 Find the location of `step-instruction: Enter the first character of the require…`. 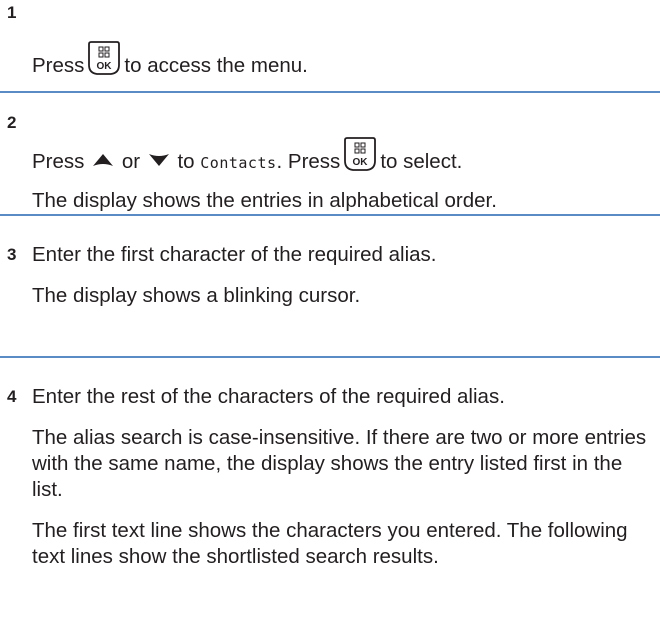

step-instruction: Enter the first character of the require… is located at coordinates (344, 275).